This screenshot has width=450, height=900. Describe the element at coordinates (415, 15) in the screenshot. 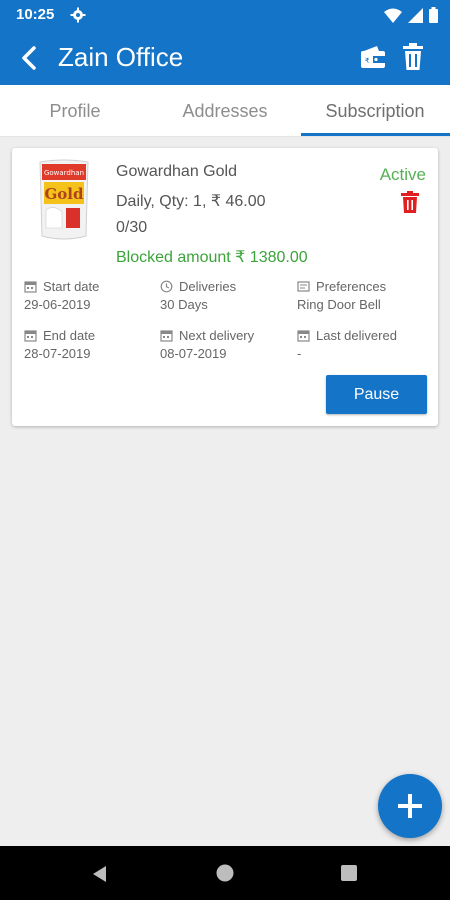

I see `signal-icon` at that location.